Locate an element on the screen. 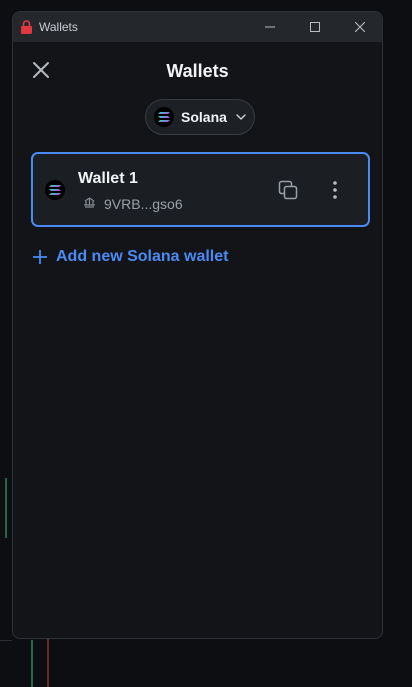  vault-icon is located at coordinates (89, 204).